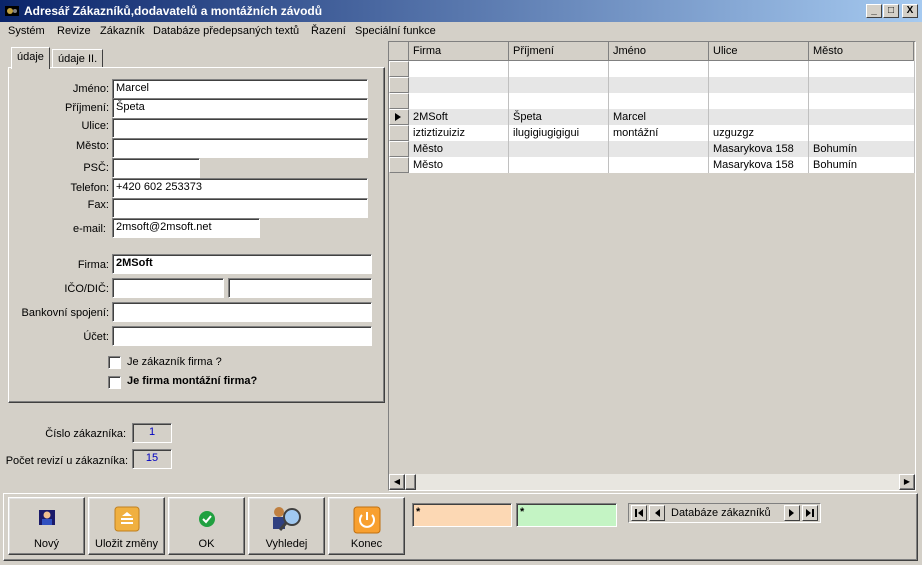 The height and width of the screenshot is (565, 922). I want to click on ulozit-zmeny-button: Uložit změny, so click(126, 526).